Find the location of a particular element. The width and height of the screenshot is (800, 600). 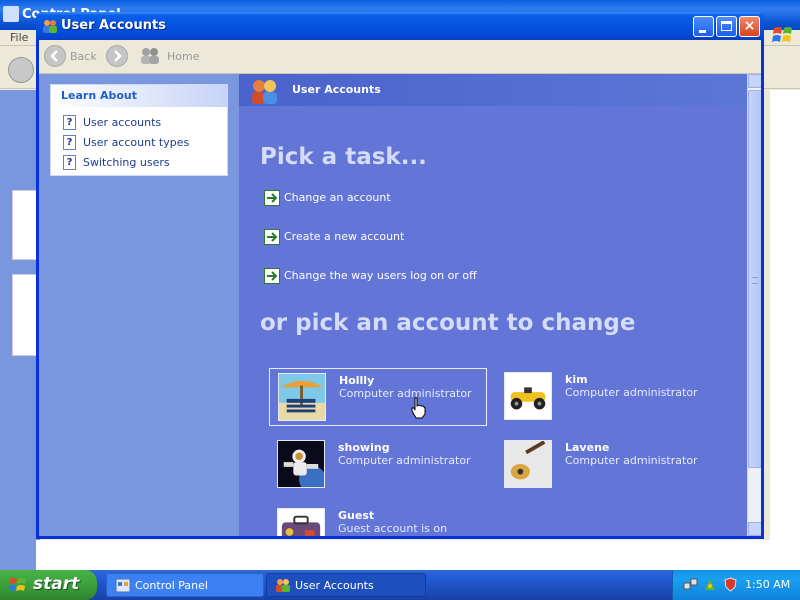

account-name: Guest is located at coordinates (356, 515).